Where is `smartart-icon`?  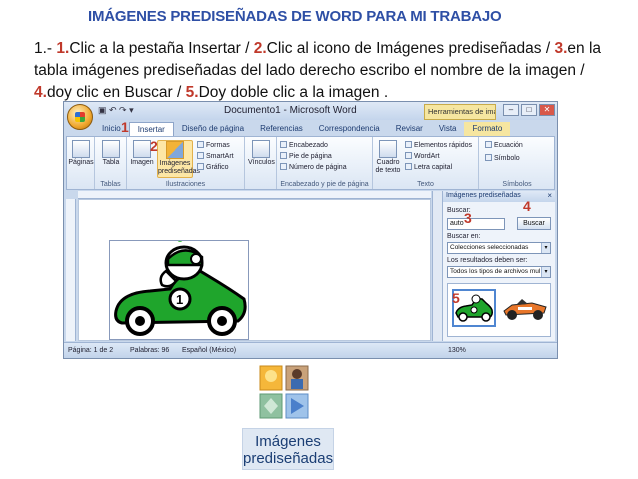 smartart-icon is located at coordinates (200, 155).